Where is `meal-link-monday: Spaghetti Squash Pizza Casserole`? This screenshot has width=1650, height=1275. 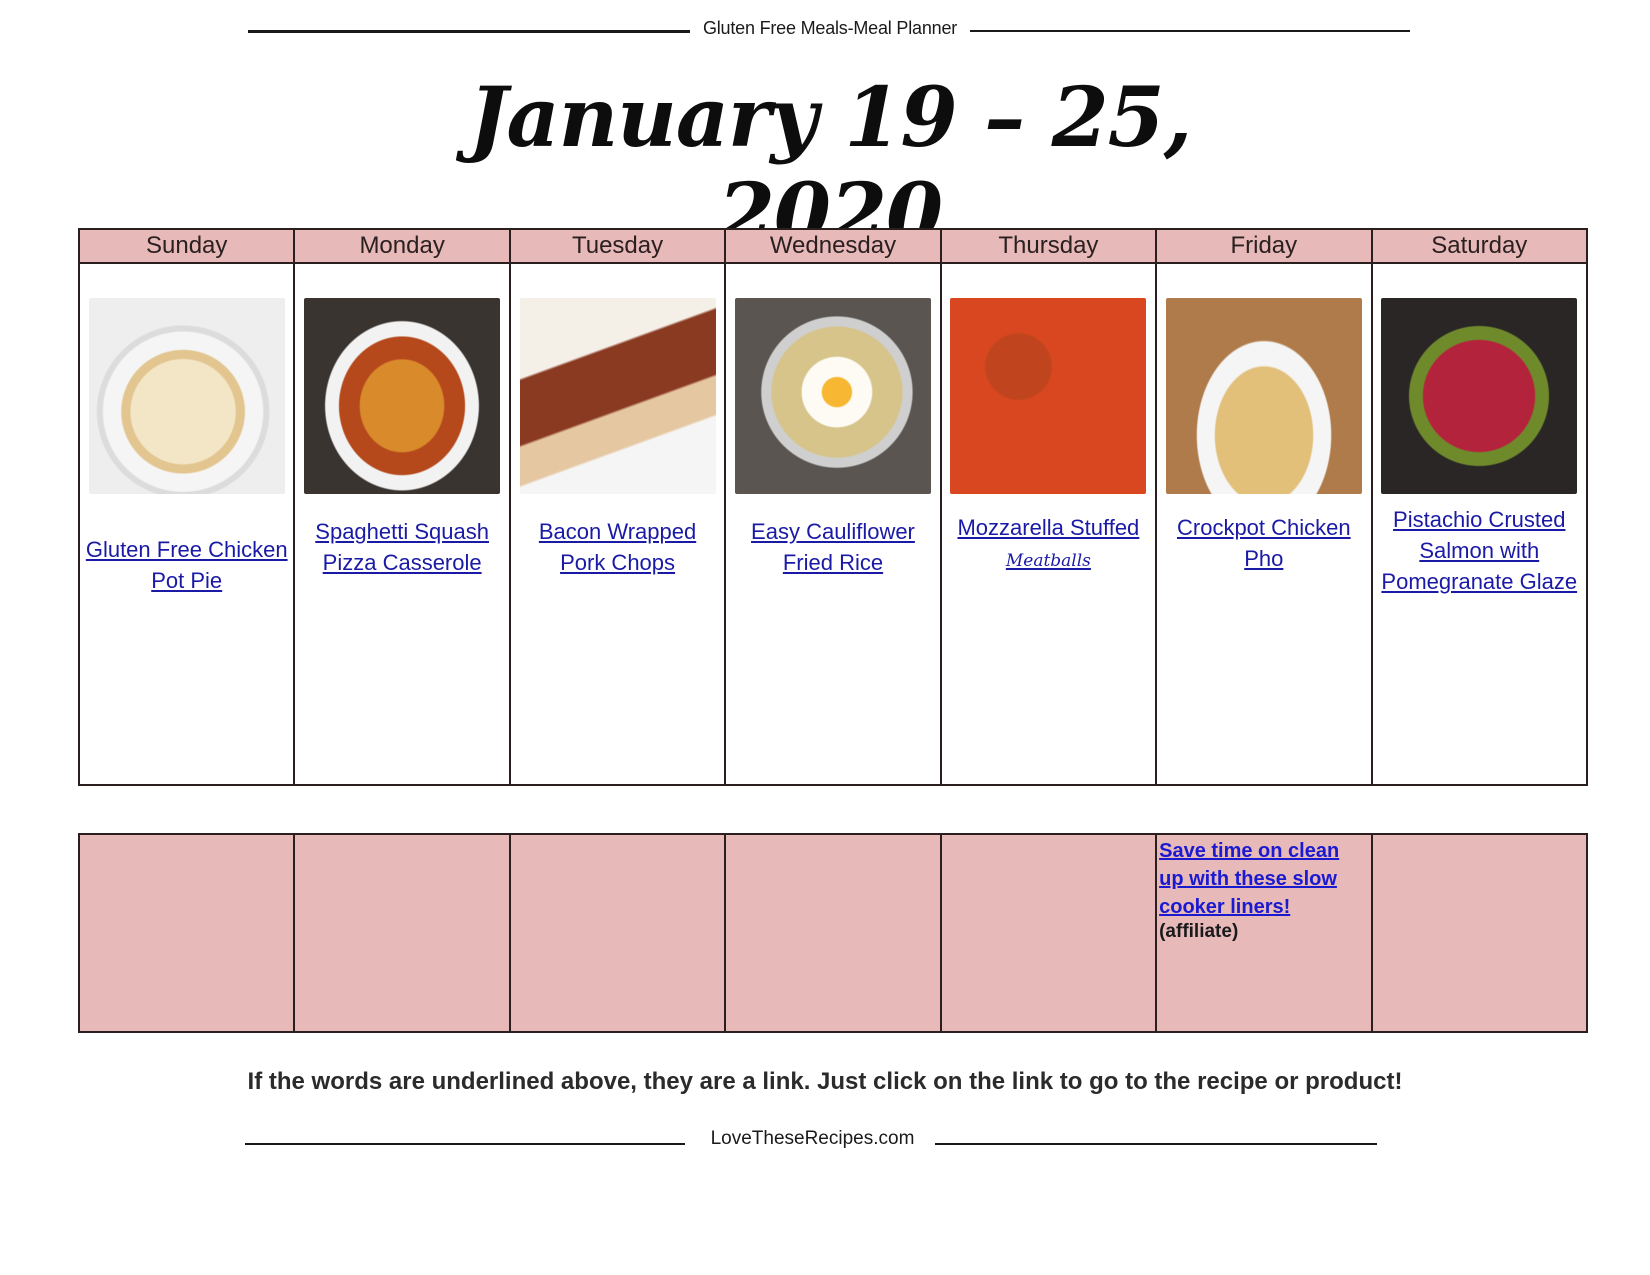 meal-link-monday: Spaghetti Squash Pizza Casserole is located at coordinates (401, 547).